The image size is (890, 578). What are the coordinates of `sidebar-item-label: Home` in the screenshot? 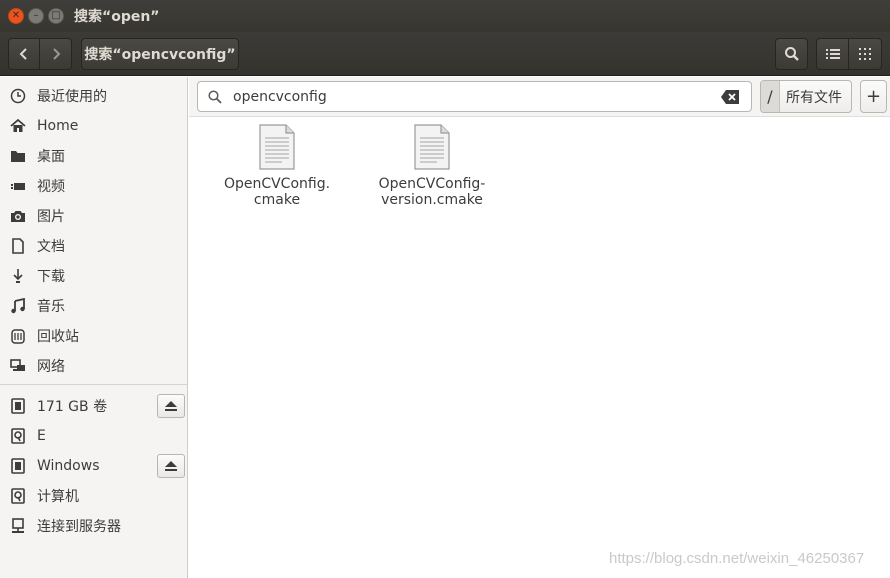 It's located at (58, 126).